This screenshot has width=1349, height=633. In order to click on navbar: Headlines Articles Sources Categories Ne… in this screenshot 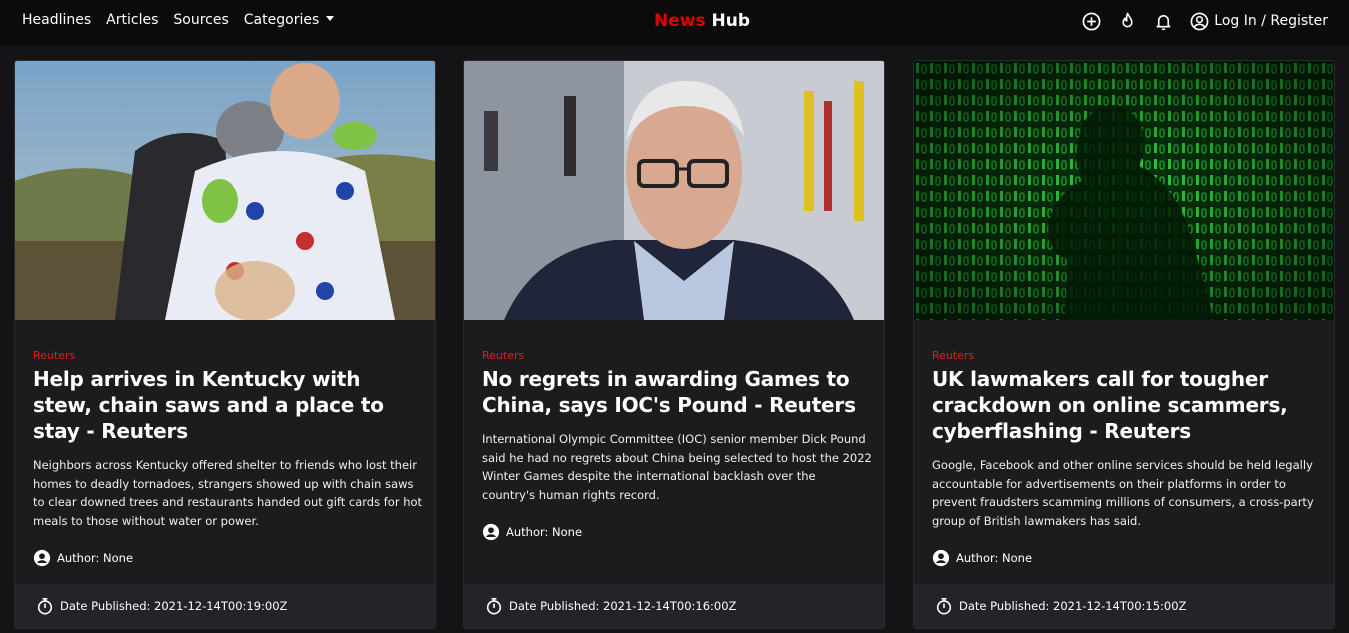, I will do `click(674, 22)`.